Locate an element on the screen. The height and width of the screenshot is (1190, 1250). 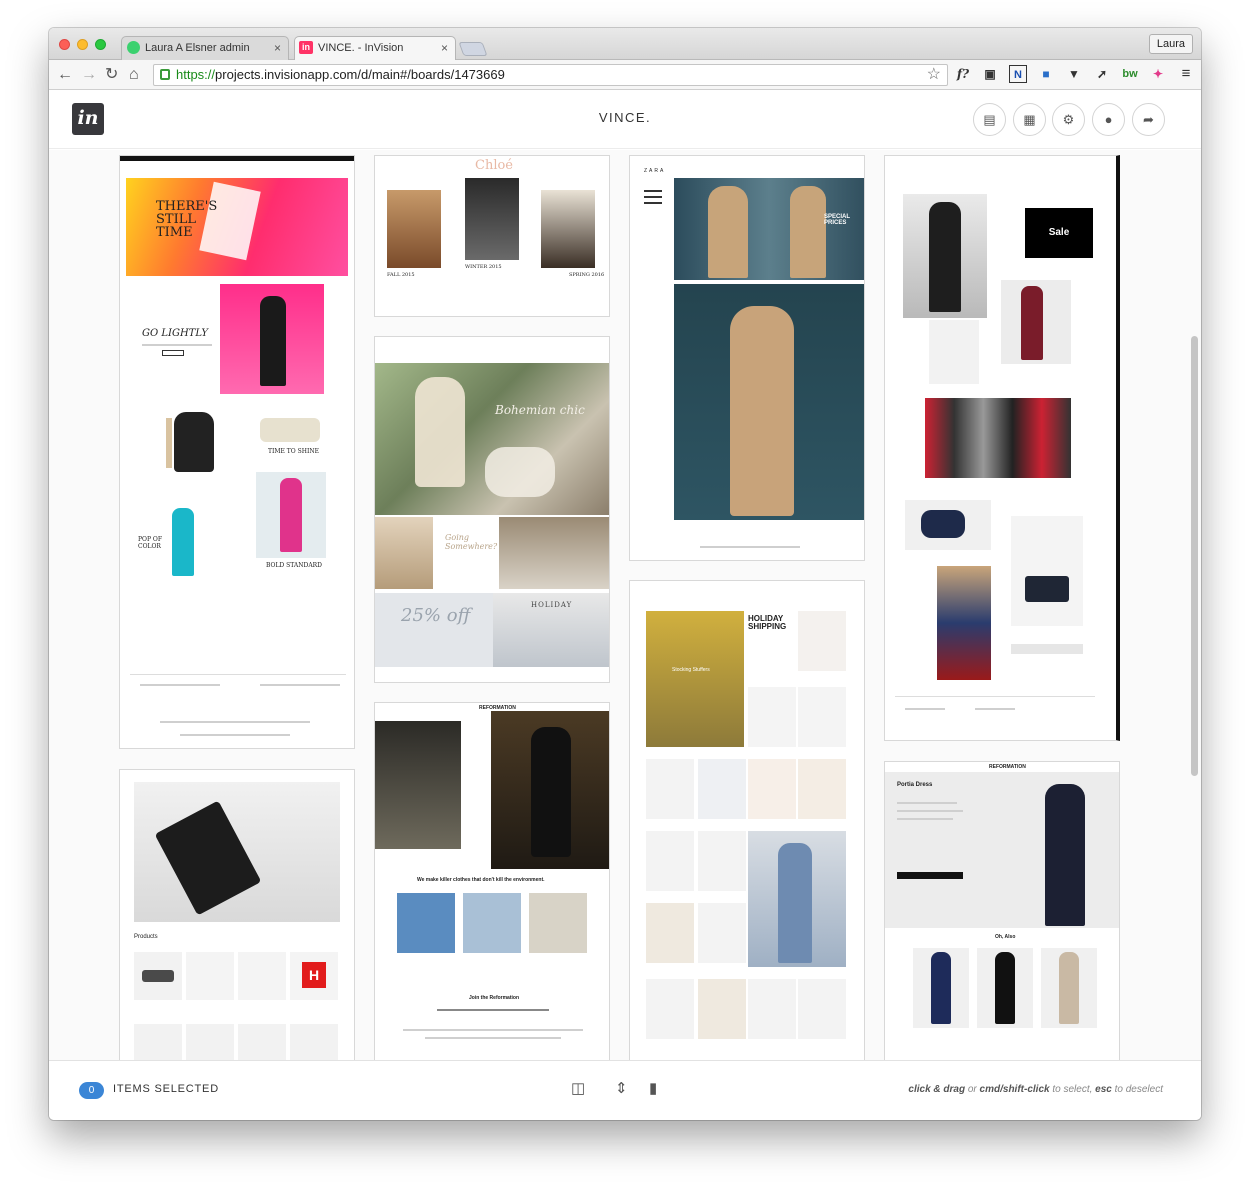
board-card-mrporter: Sale is located at coordinates (1002, 448).